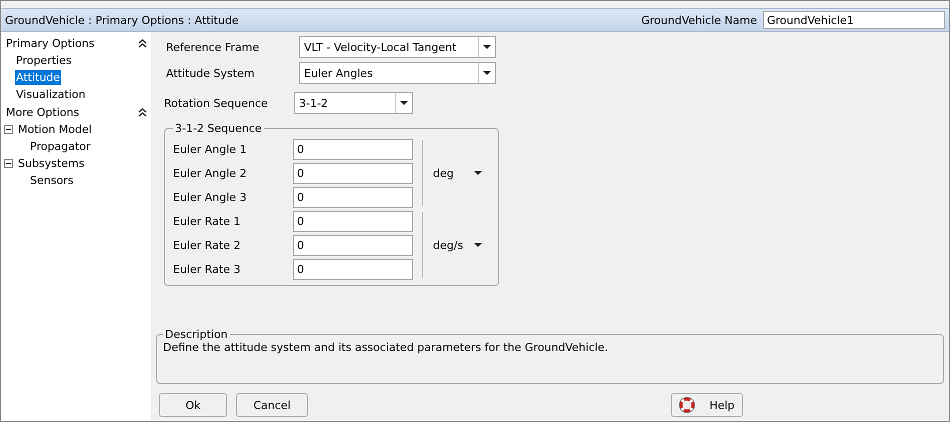 The image size is (950, 422). I want to click on attitude-system-dropdown: Euler Angles, so click(397, 73).